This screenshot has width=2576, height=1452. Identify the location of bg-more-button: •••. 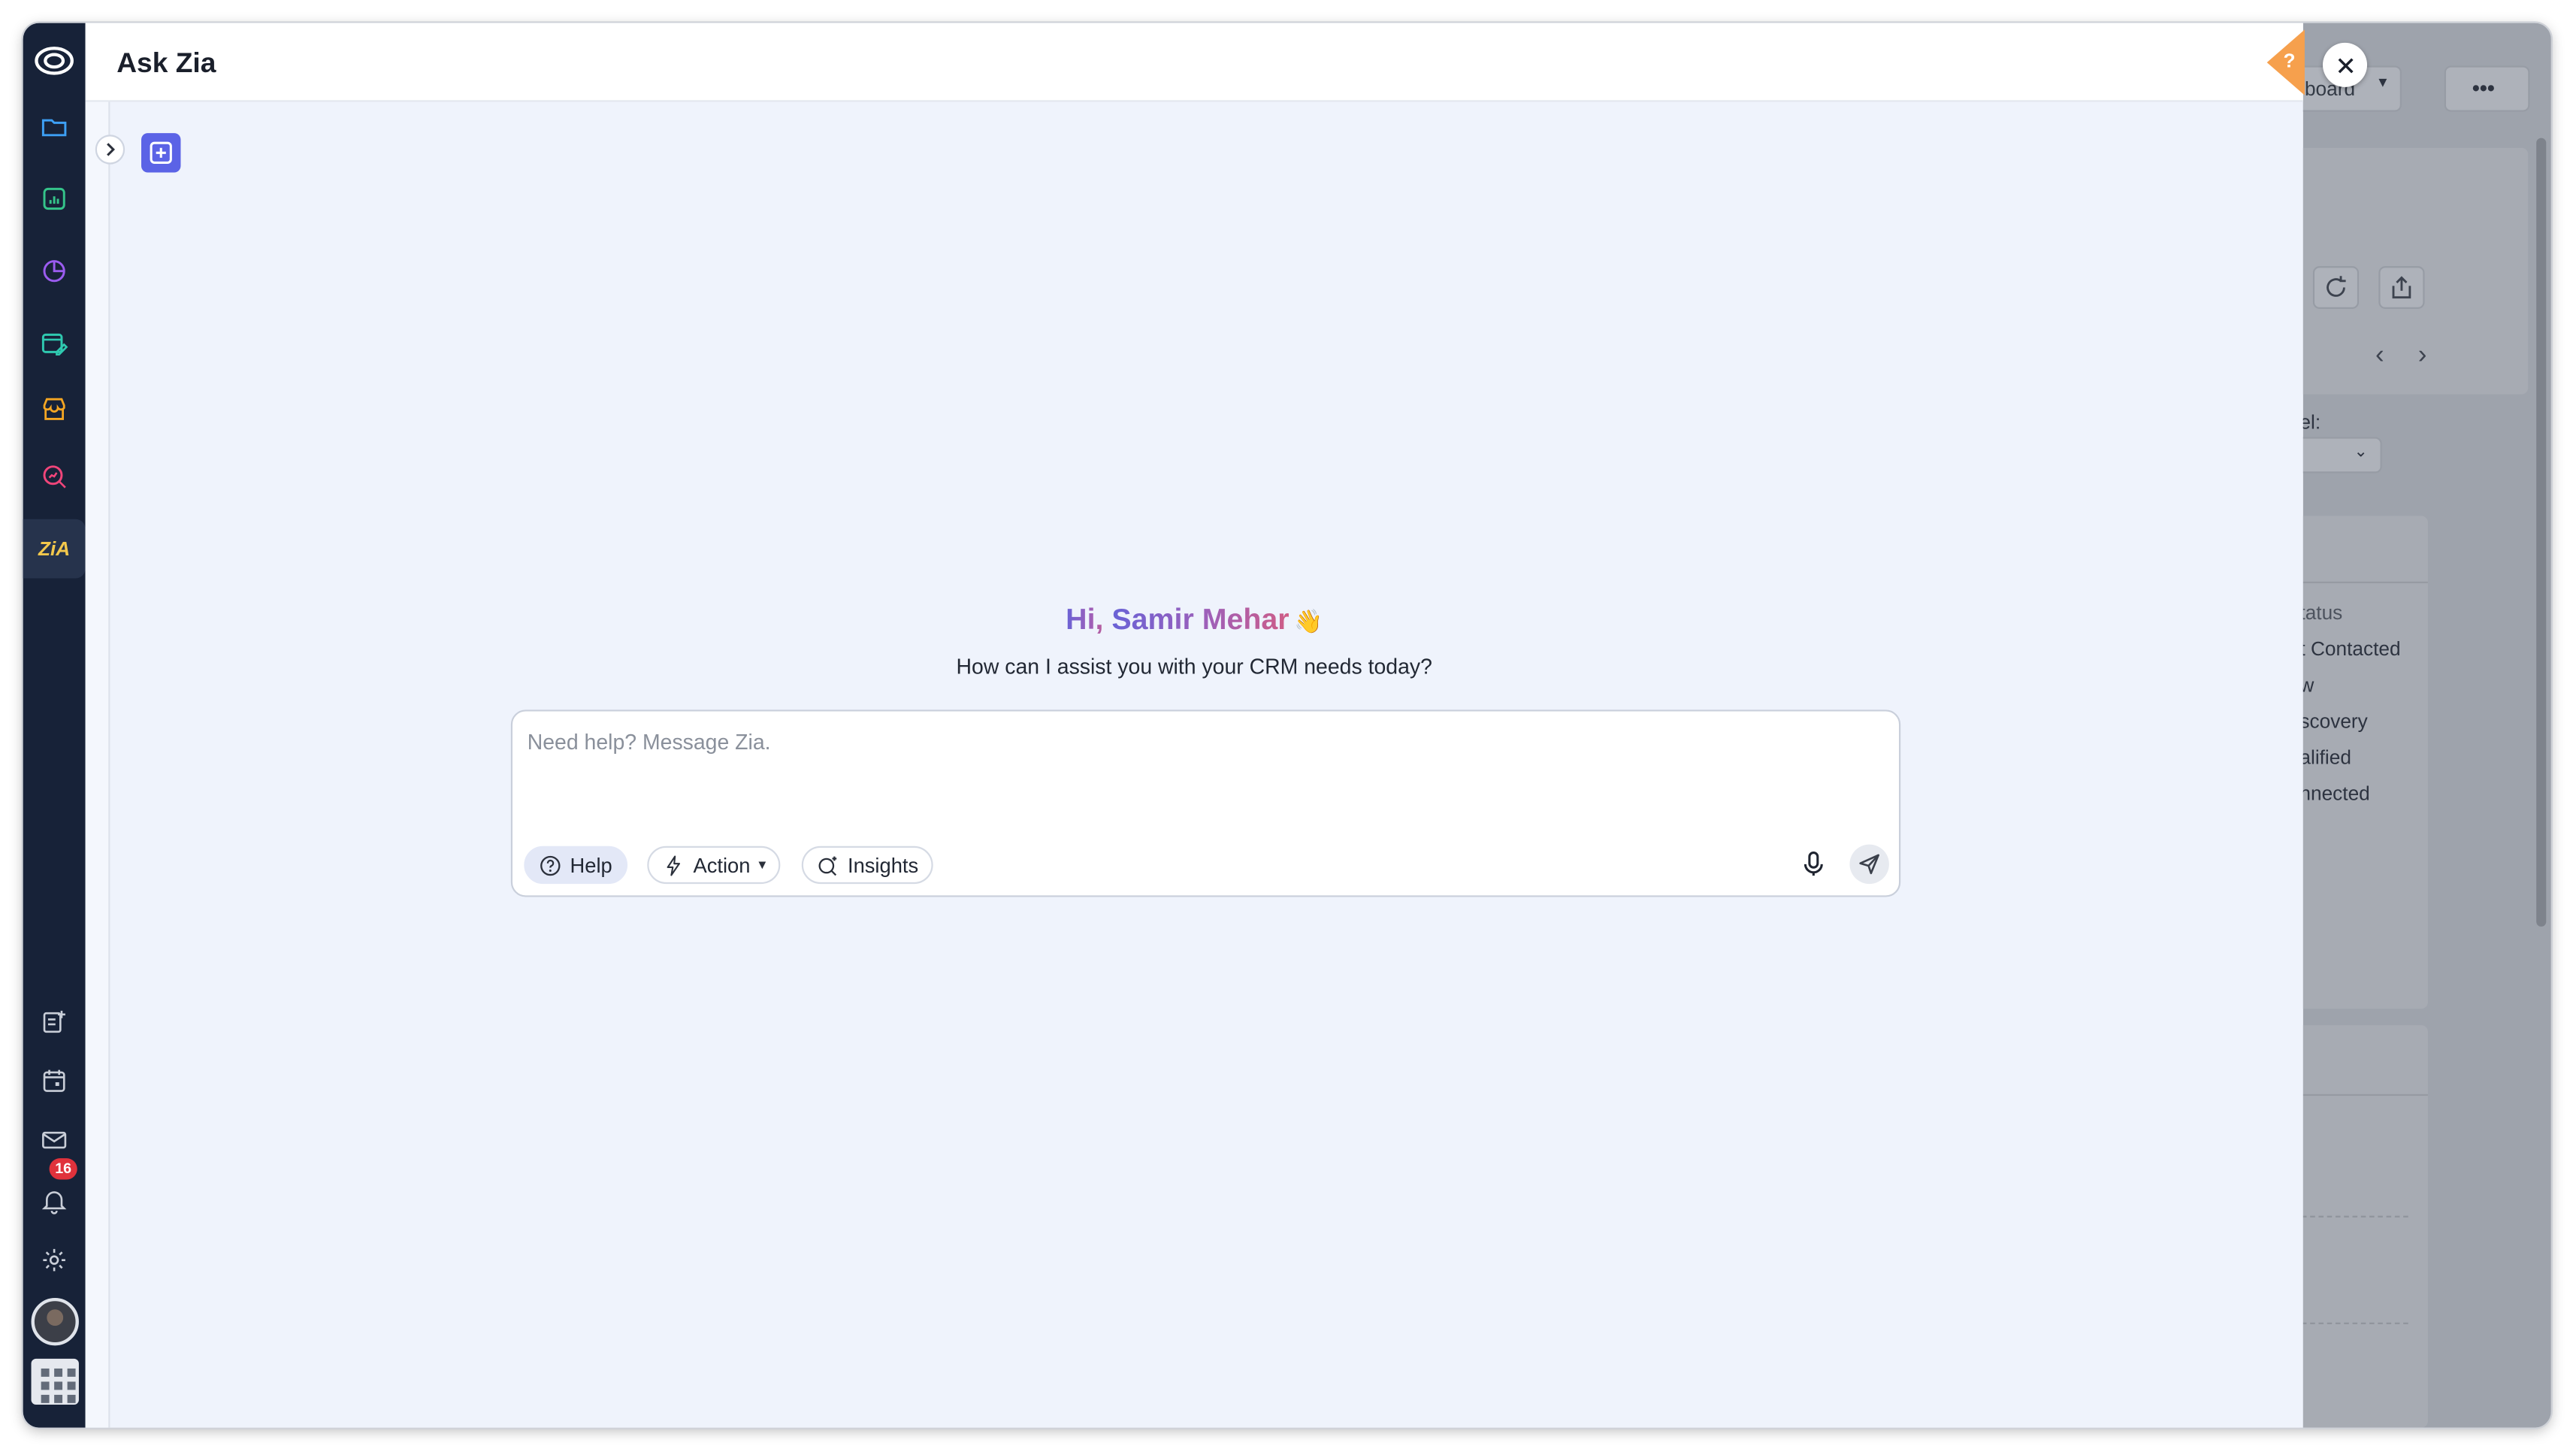
(2487, 88).